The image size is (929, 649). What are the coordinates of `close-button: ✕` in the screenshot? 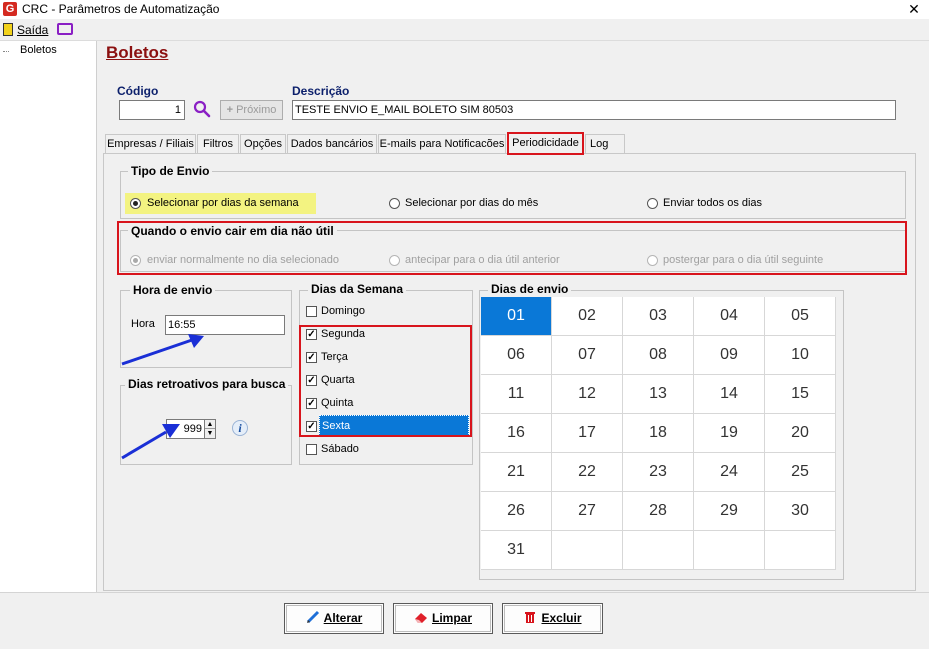 It's located at (914, 9).